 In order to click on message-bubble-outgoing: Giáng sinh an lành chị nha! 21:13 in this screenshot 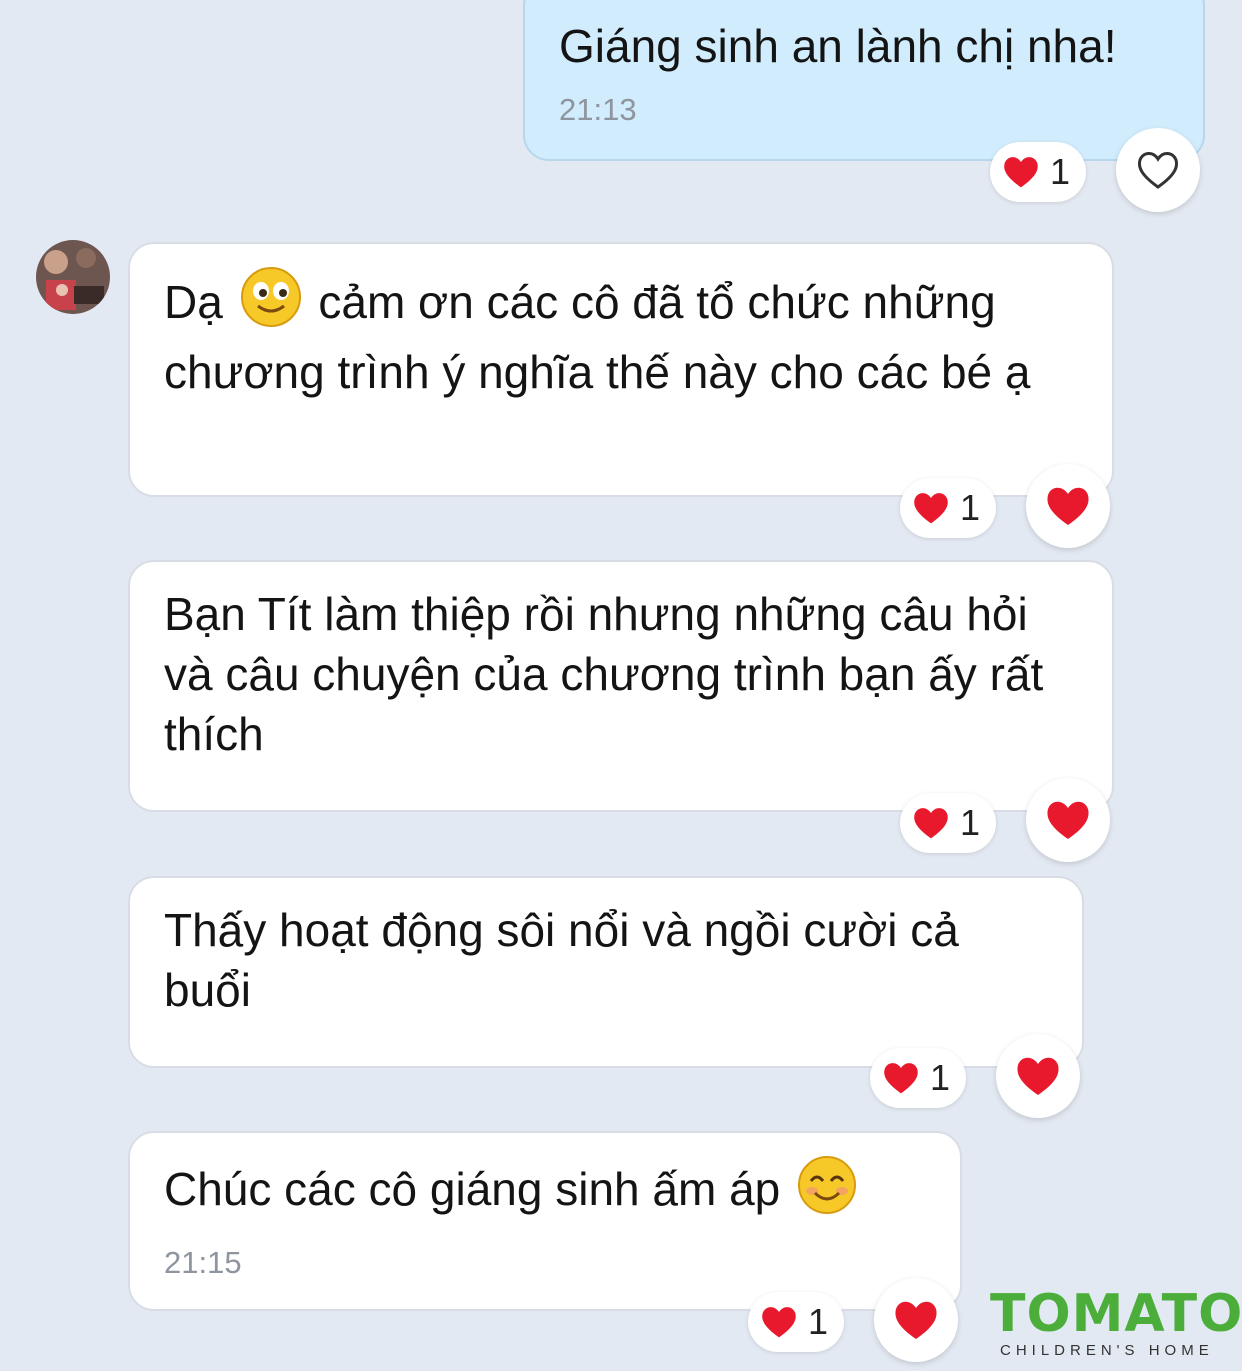, I will do `click(864, 80)`.